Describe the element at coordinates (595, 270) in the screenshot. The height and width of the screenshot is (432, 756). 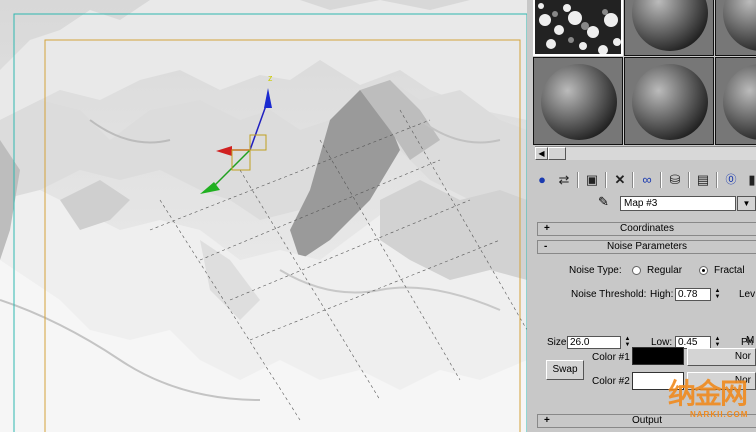
I see `noise-type-label: Noise Type:` at that location.